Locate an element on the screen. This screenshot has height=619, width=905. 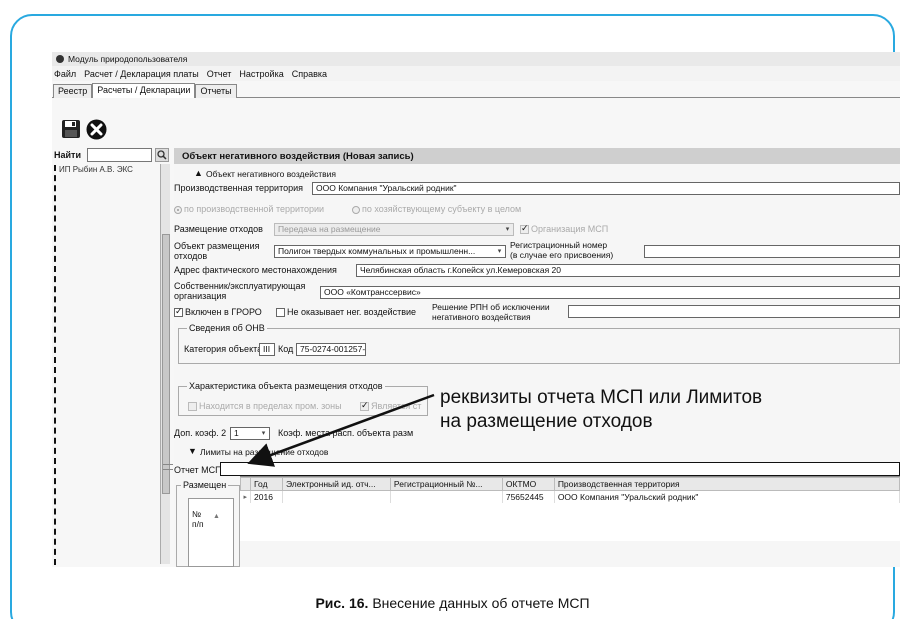
annotation-line-2: на размещение отходов is located at coordinates (546, 421).